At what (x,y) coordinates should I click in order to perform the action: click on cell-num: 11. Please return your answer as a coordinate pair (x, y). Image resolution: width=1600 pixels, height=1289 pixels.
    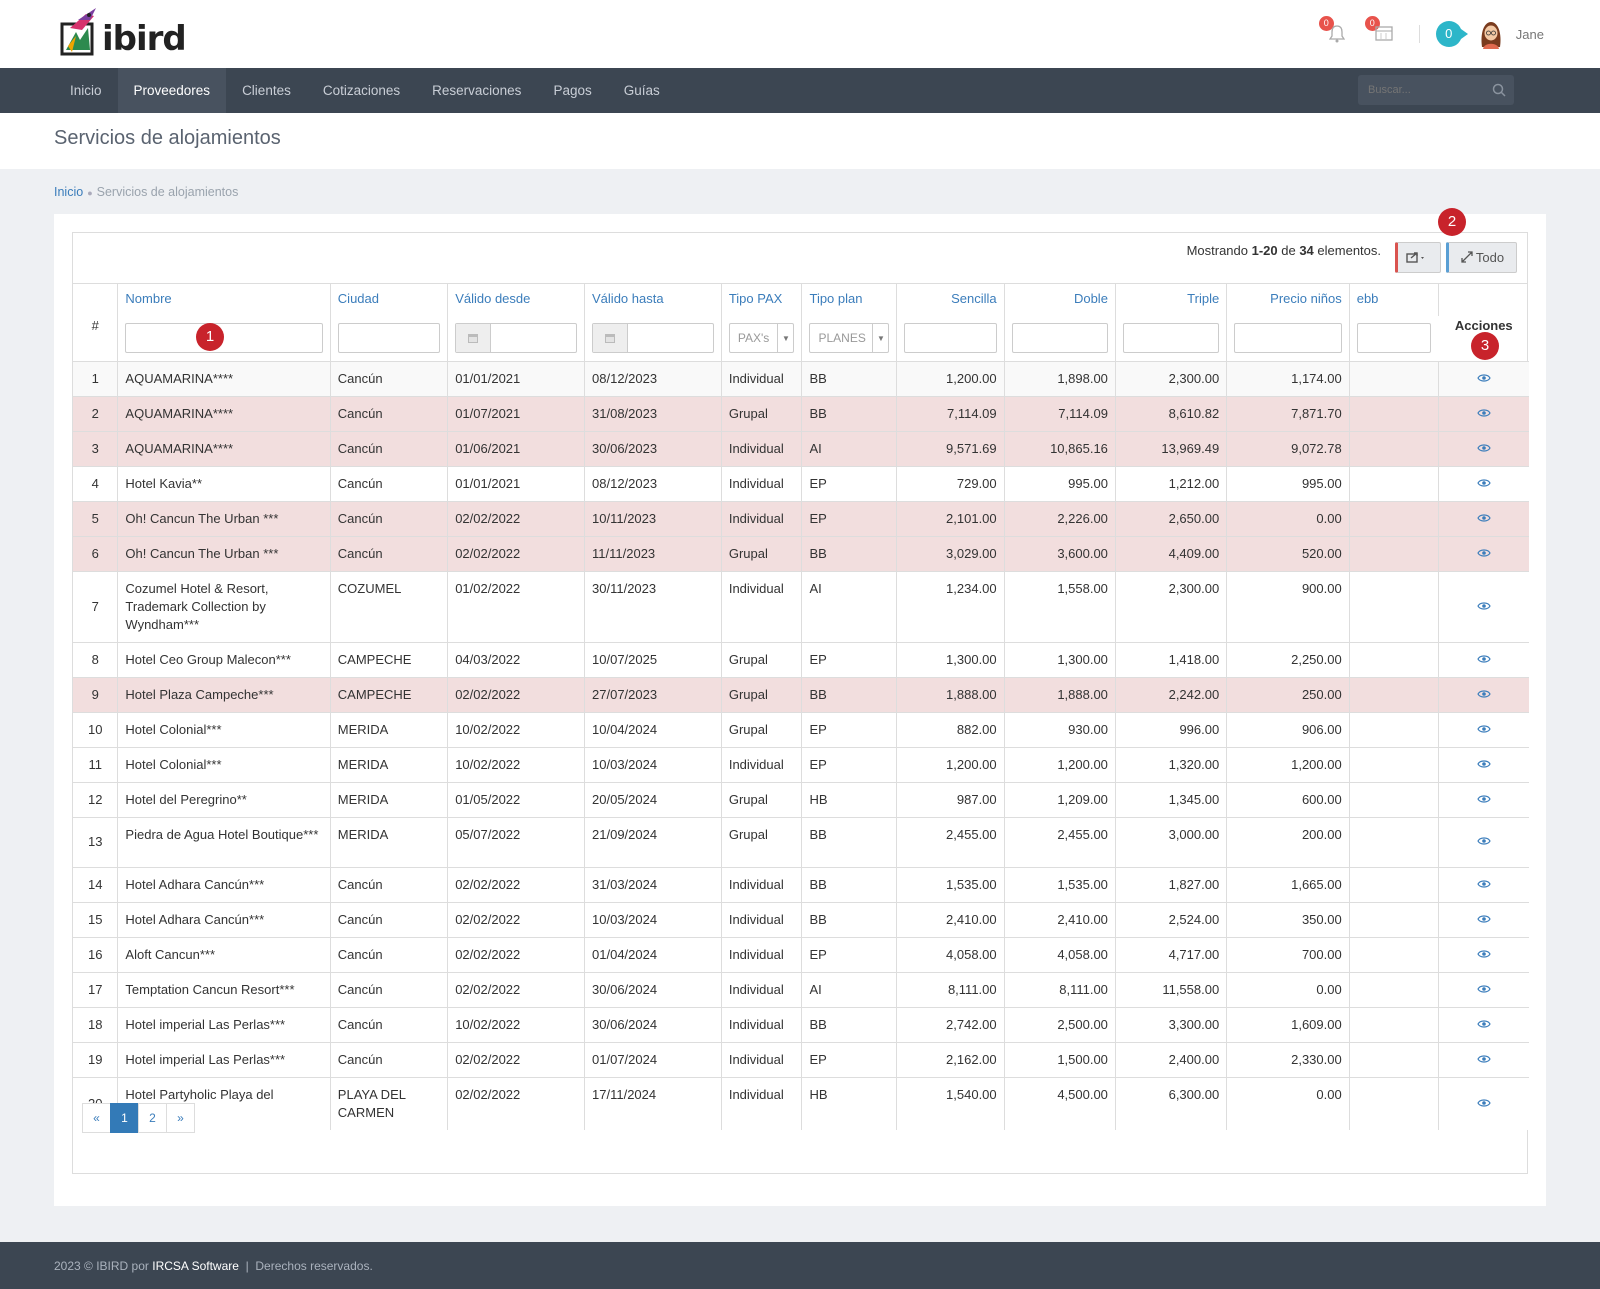
    Looking at the image, I should click on (96, 764).